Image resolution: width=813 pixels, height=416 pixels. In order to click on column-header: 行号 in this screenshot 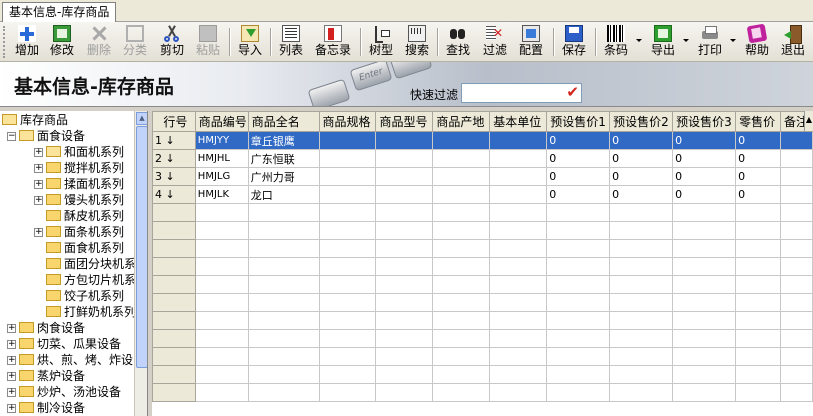, I will do `click(174, 121)`.